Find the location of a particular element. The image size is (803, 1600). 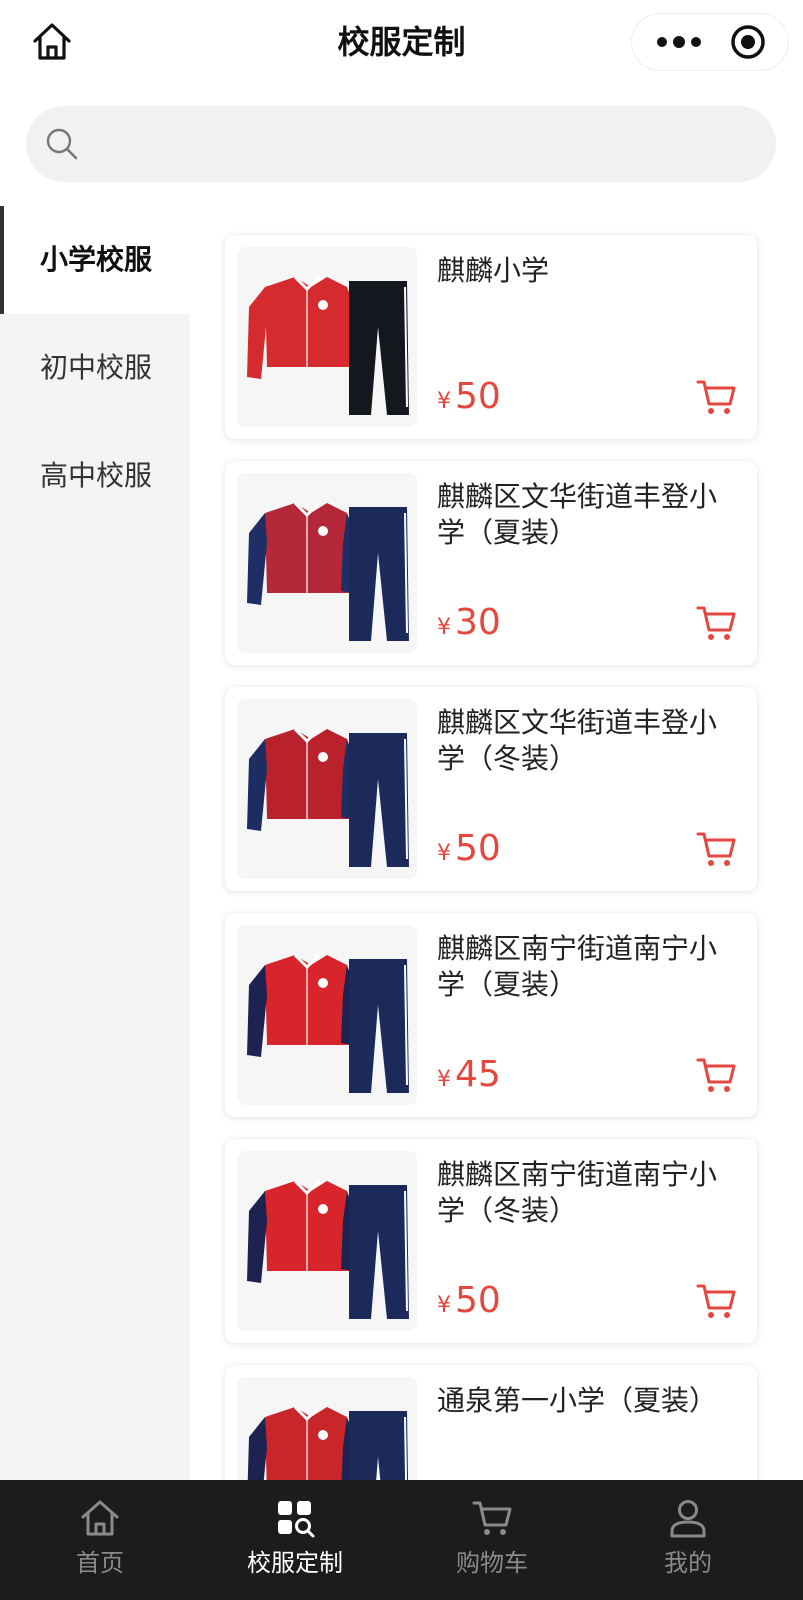

category-primary-school: 小学校服 is located at coordinates (95, 260).